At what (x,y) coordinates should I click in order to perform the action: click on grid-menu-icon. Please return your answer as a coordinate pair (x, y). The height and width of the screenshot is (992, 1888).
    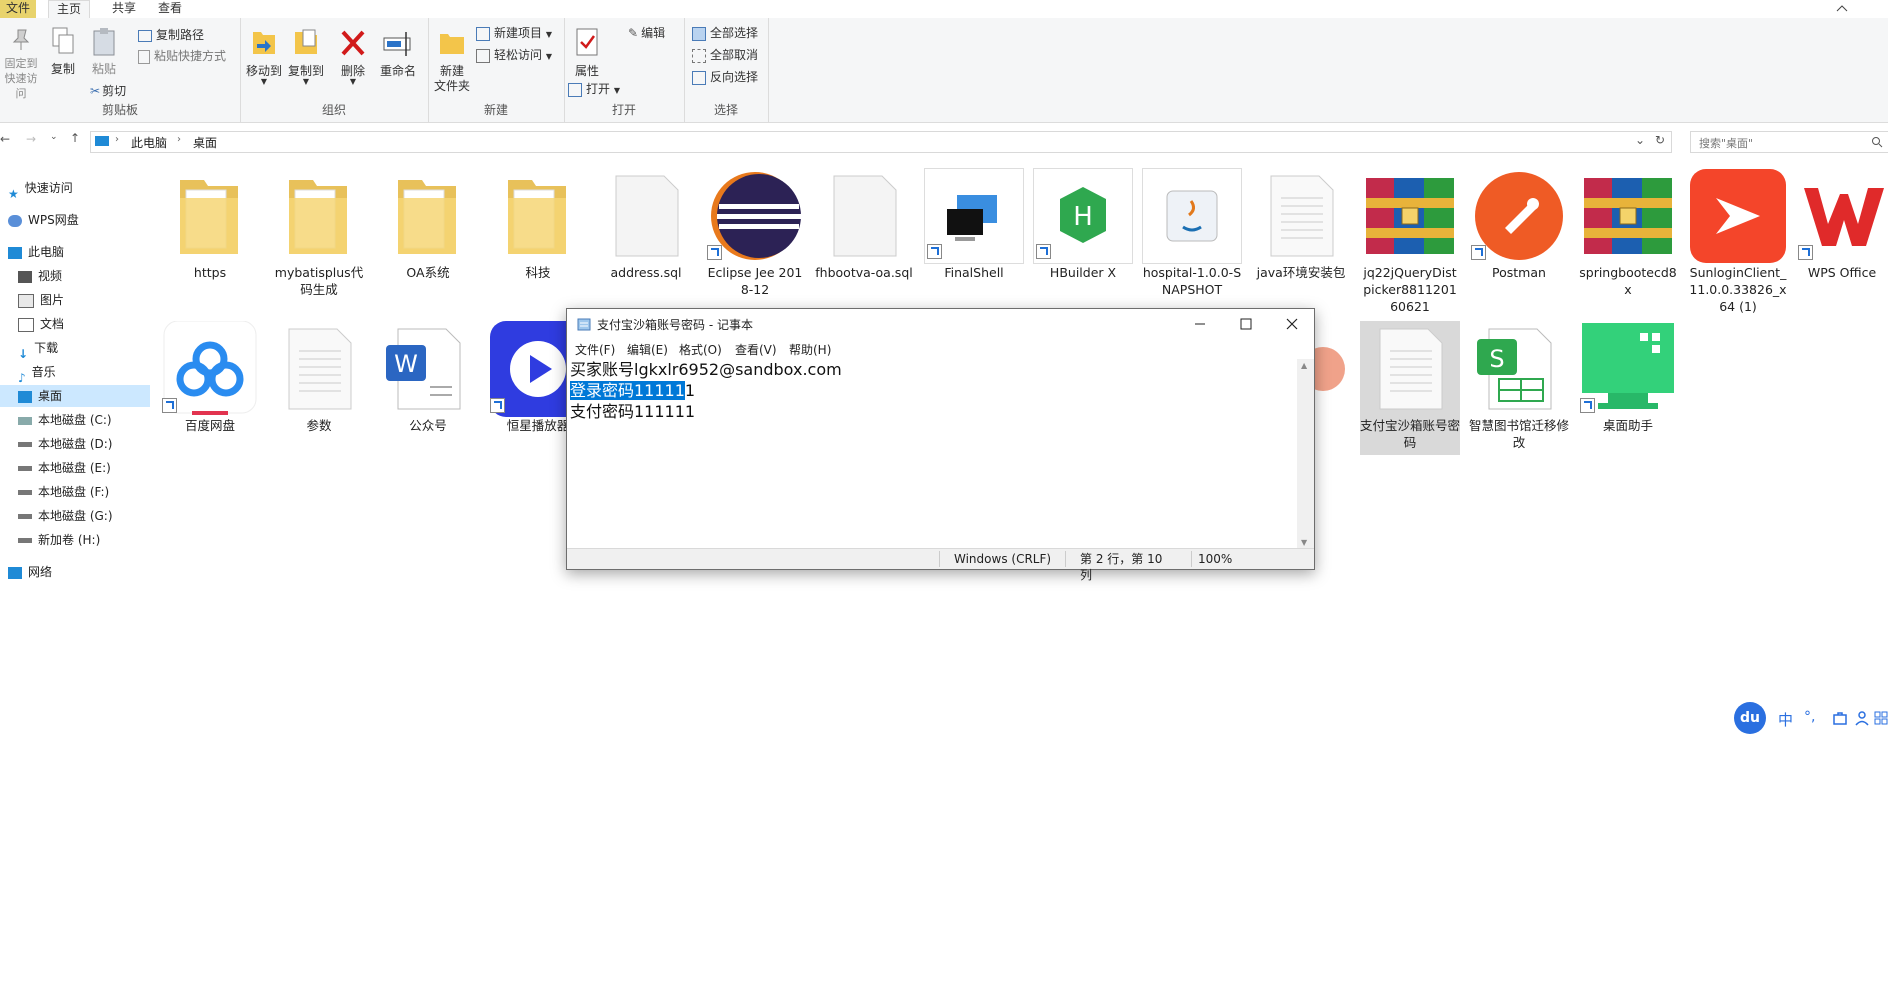
    Looking at the image, I should click on (1881, 718).